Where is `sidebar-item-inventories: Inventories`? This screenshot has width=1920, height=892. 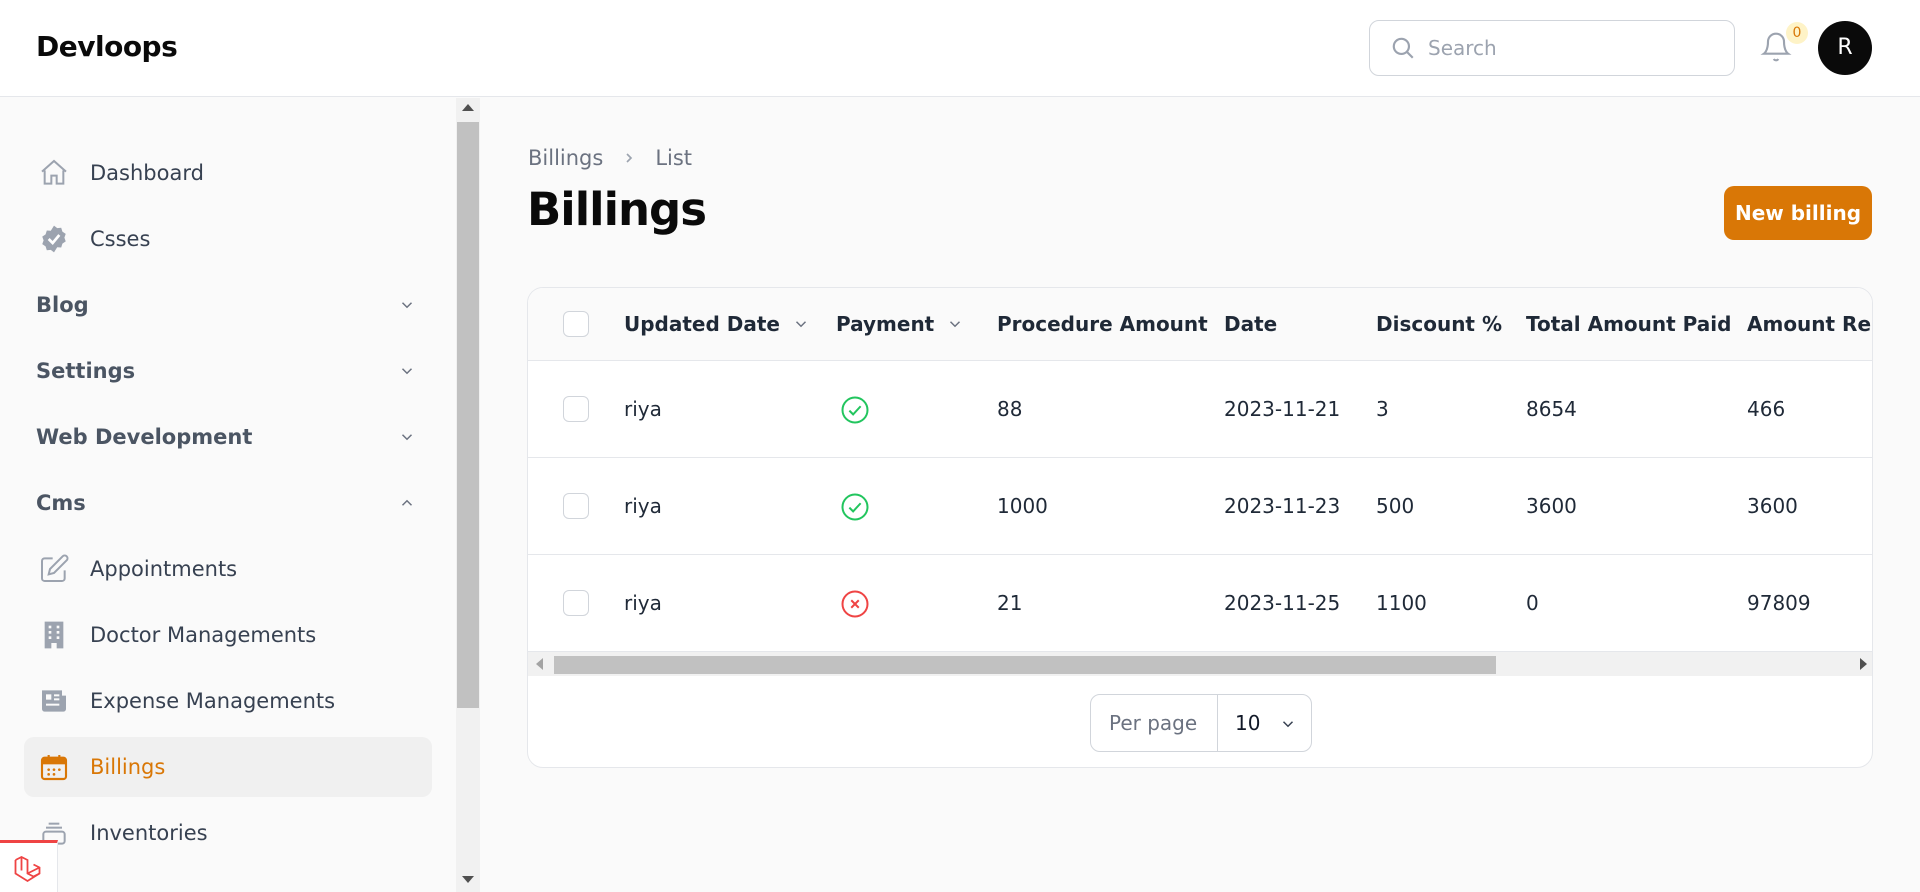 sidebar-item-inventories: Inventories is located at coordinates (228, 833).